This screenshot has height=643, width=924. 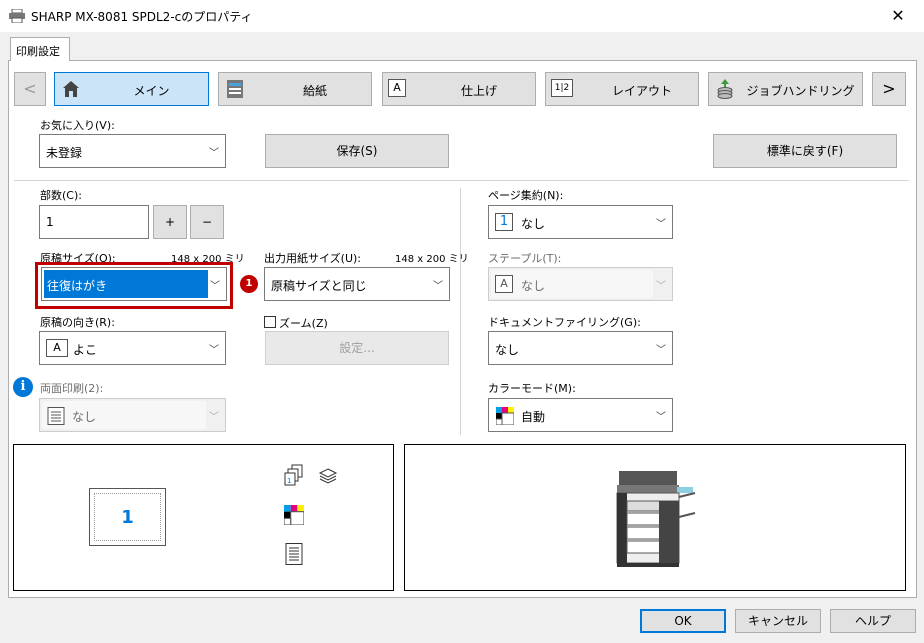 What do you see at coordinates (580, 284) in the screenshot?
I see `staple-select: A なし ﹀` at bounding box center [580, 284].